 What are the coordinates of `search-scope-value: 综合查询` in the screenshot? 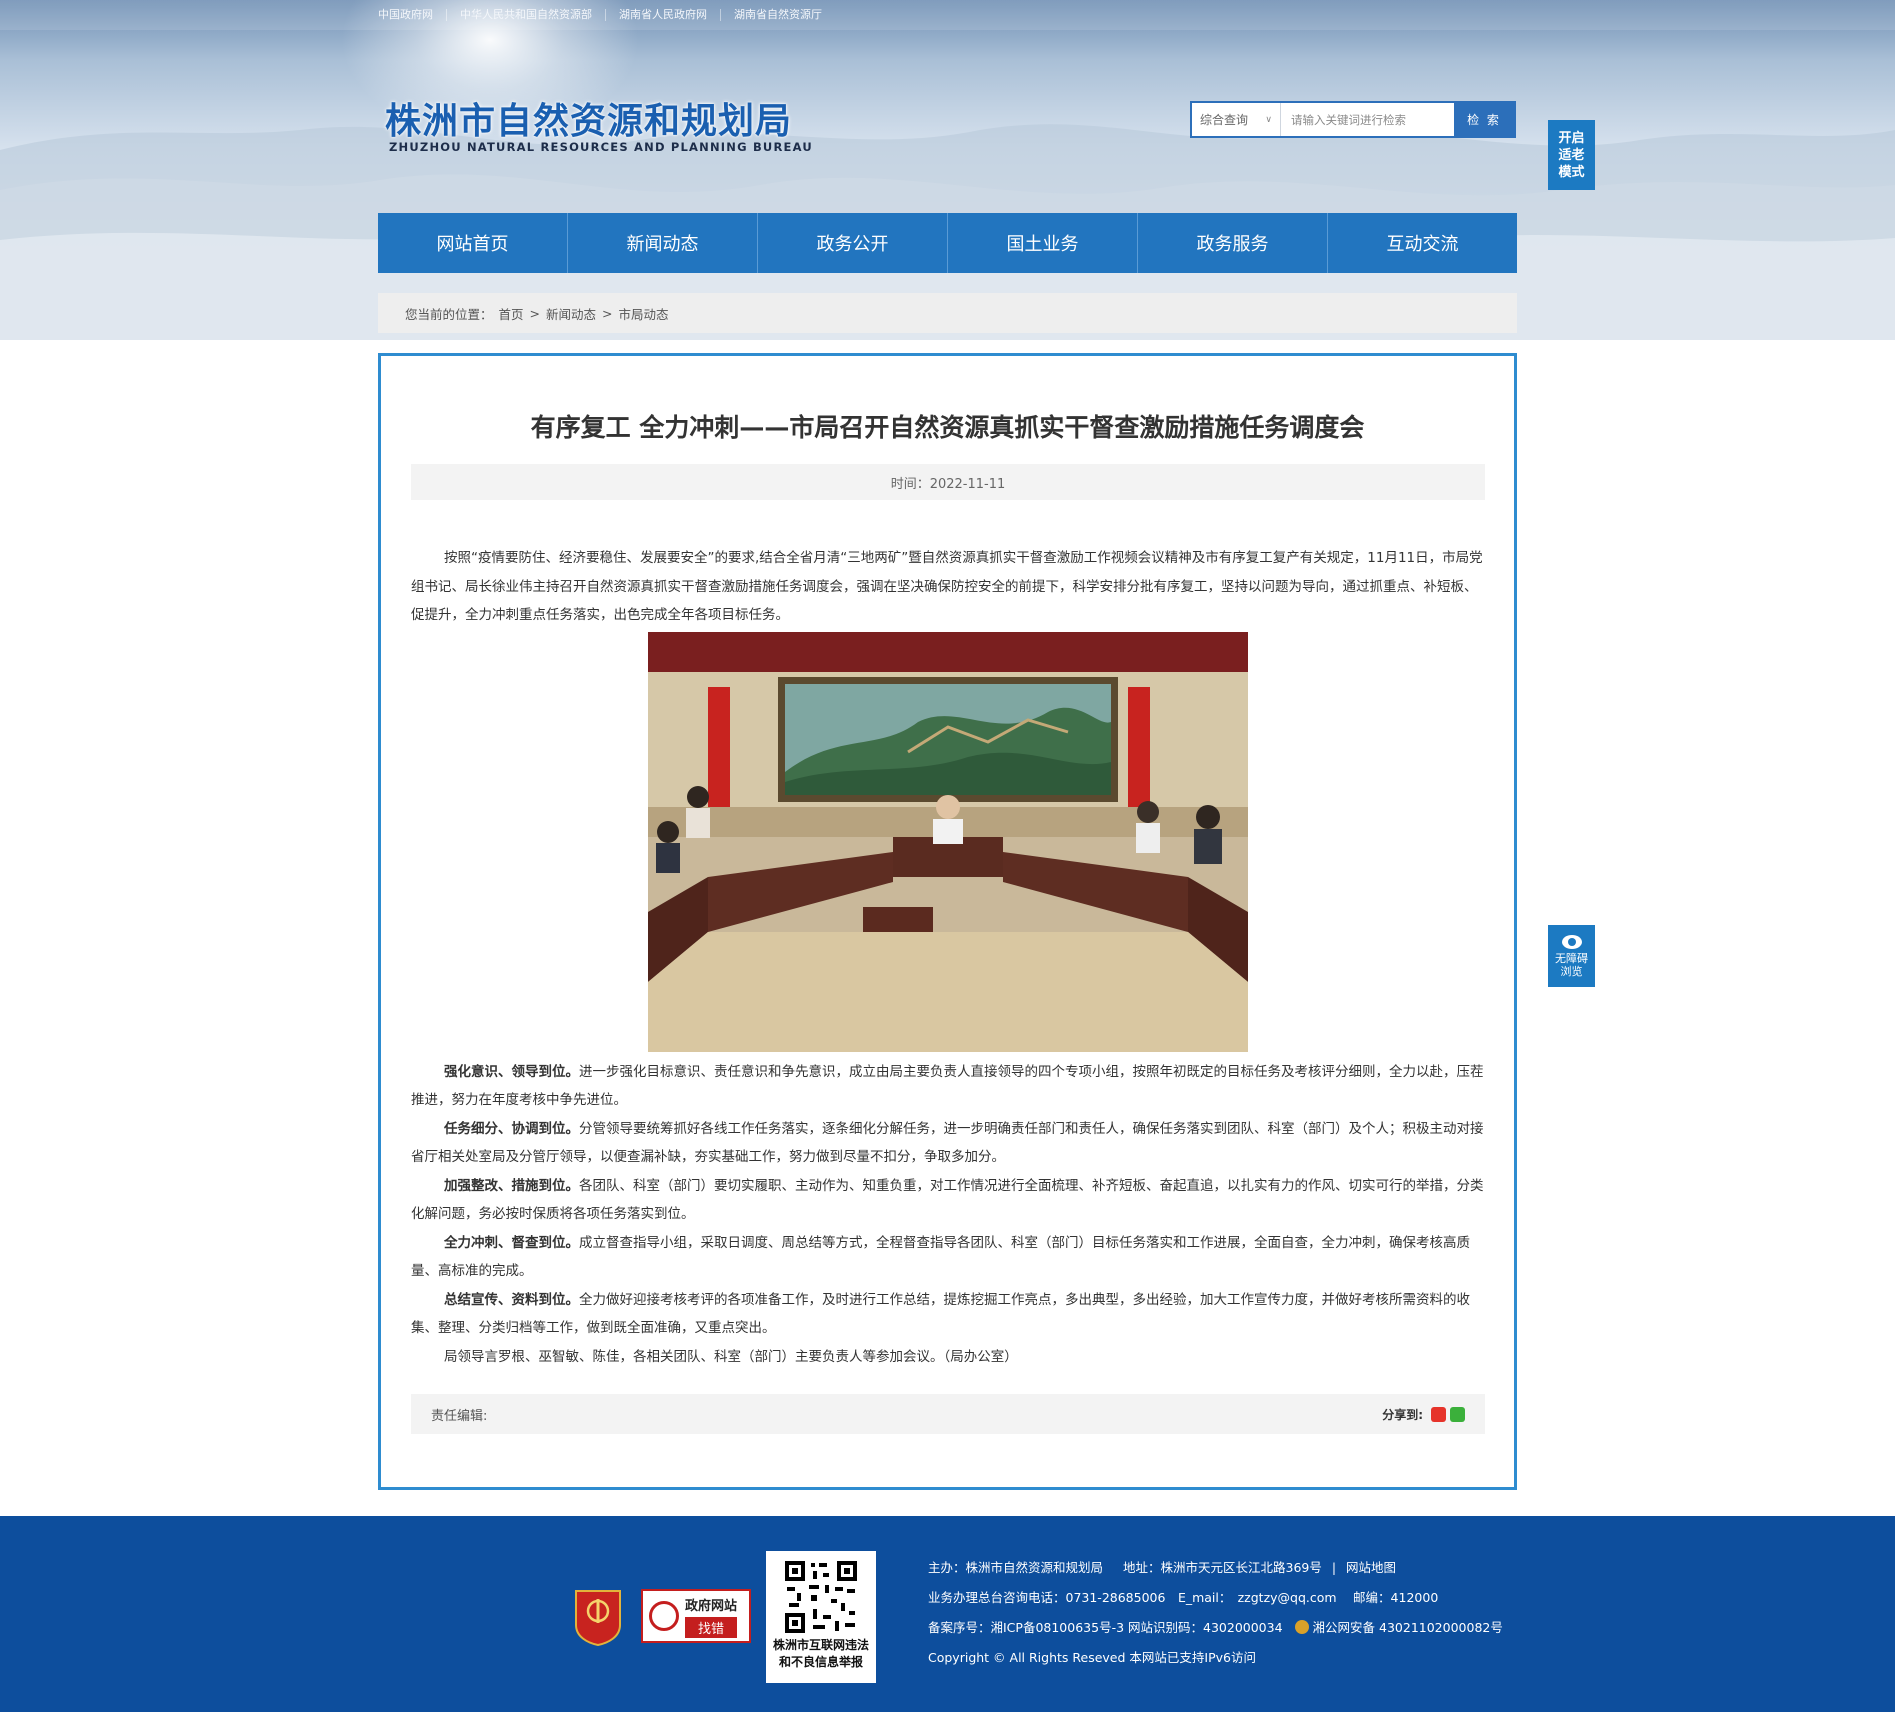 It's located at (1224, 120).